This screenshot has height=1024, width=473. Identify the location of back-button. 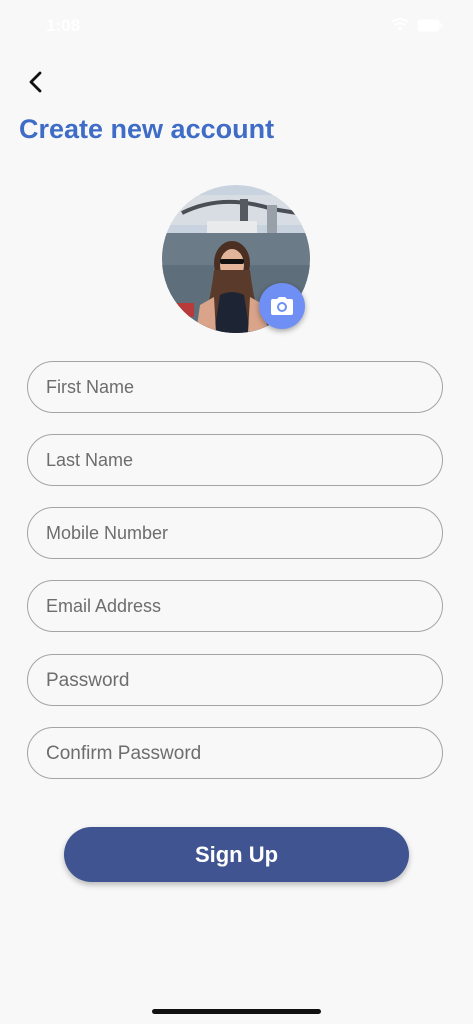
(36, 82).